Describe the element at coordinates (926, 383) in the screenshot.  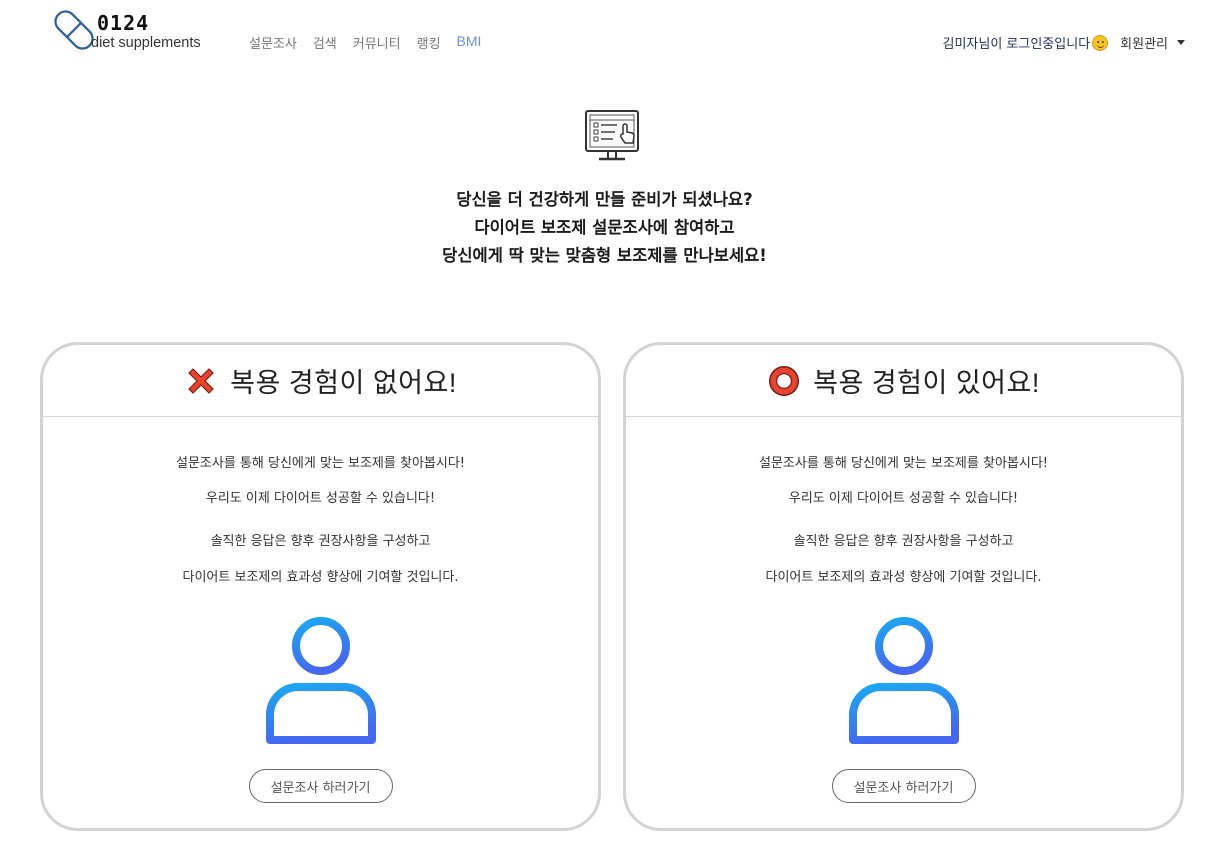
I see `card-title: 복용 경험이 있어요!` at that location.